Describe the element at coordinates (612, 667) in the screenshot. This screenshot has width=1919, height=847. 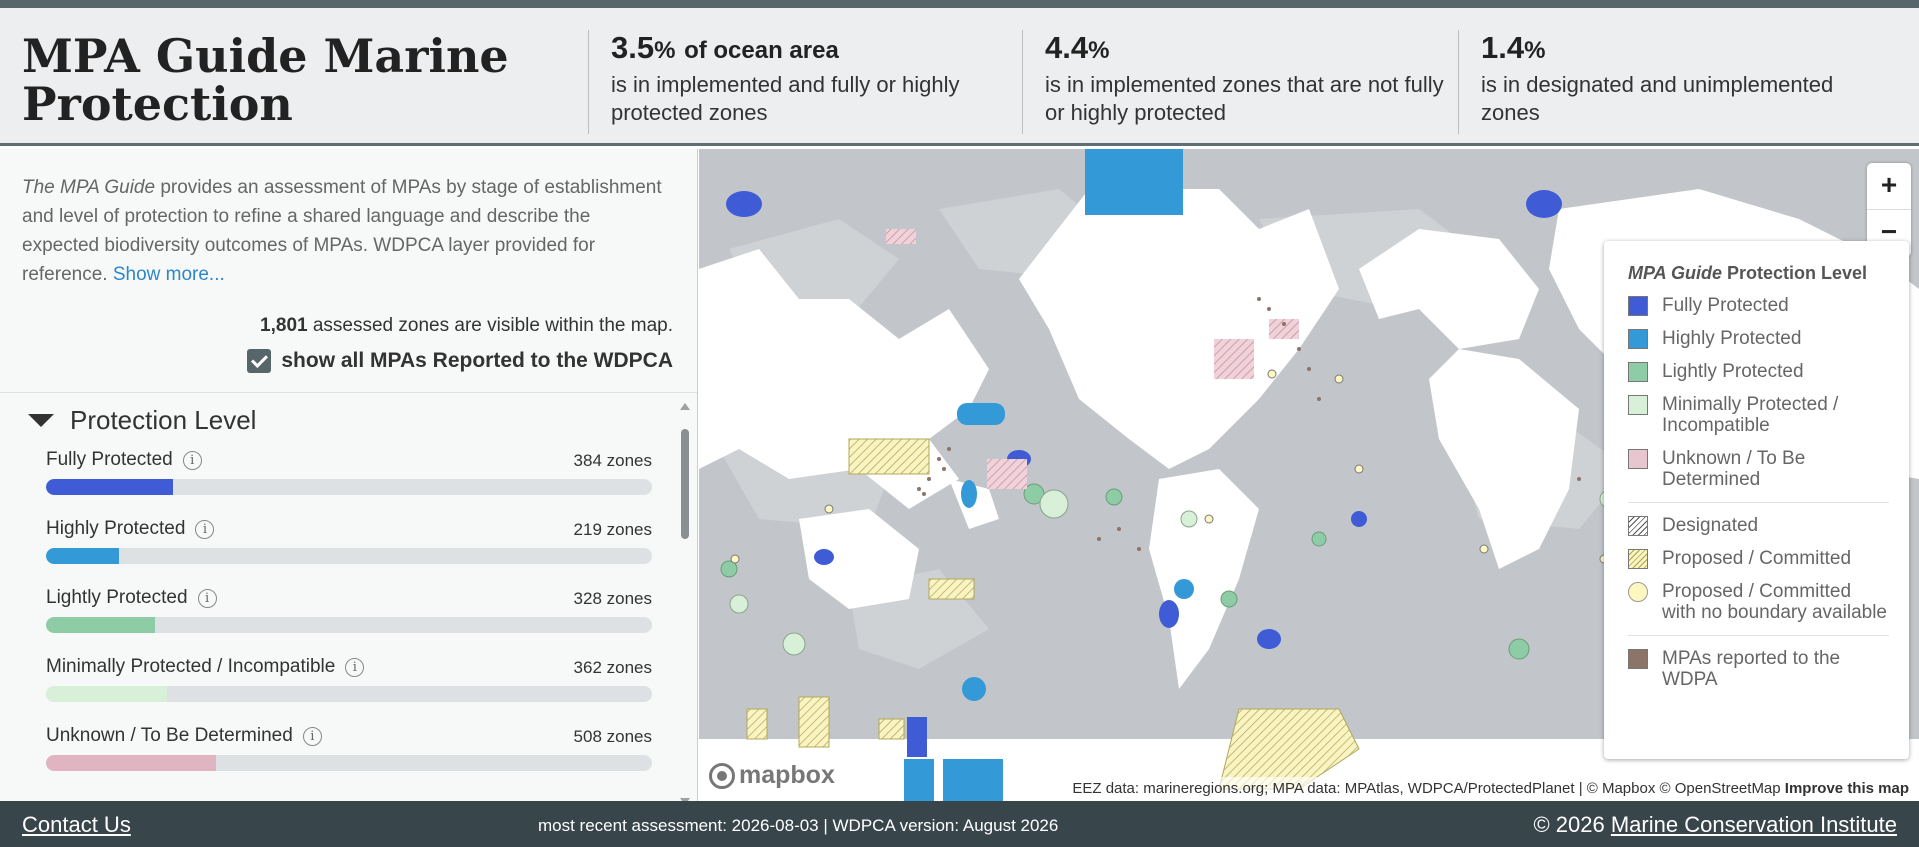
I see `level-count: 362 zones` at that location.